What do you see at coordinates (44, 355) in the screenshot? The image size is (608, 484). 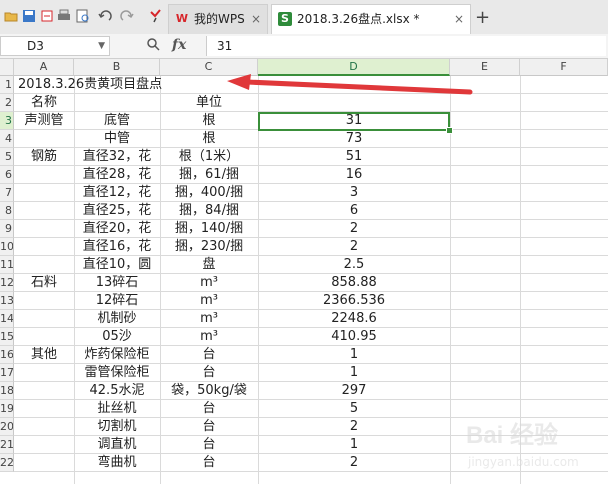 I see `cell-a: 其他` at bounding box center [44, 355].